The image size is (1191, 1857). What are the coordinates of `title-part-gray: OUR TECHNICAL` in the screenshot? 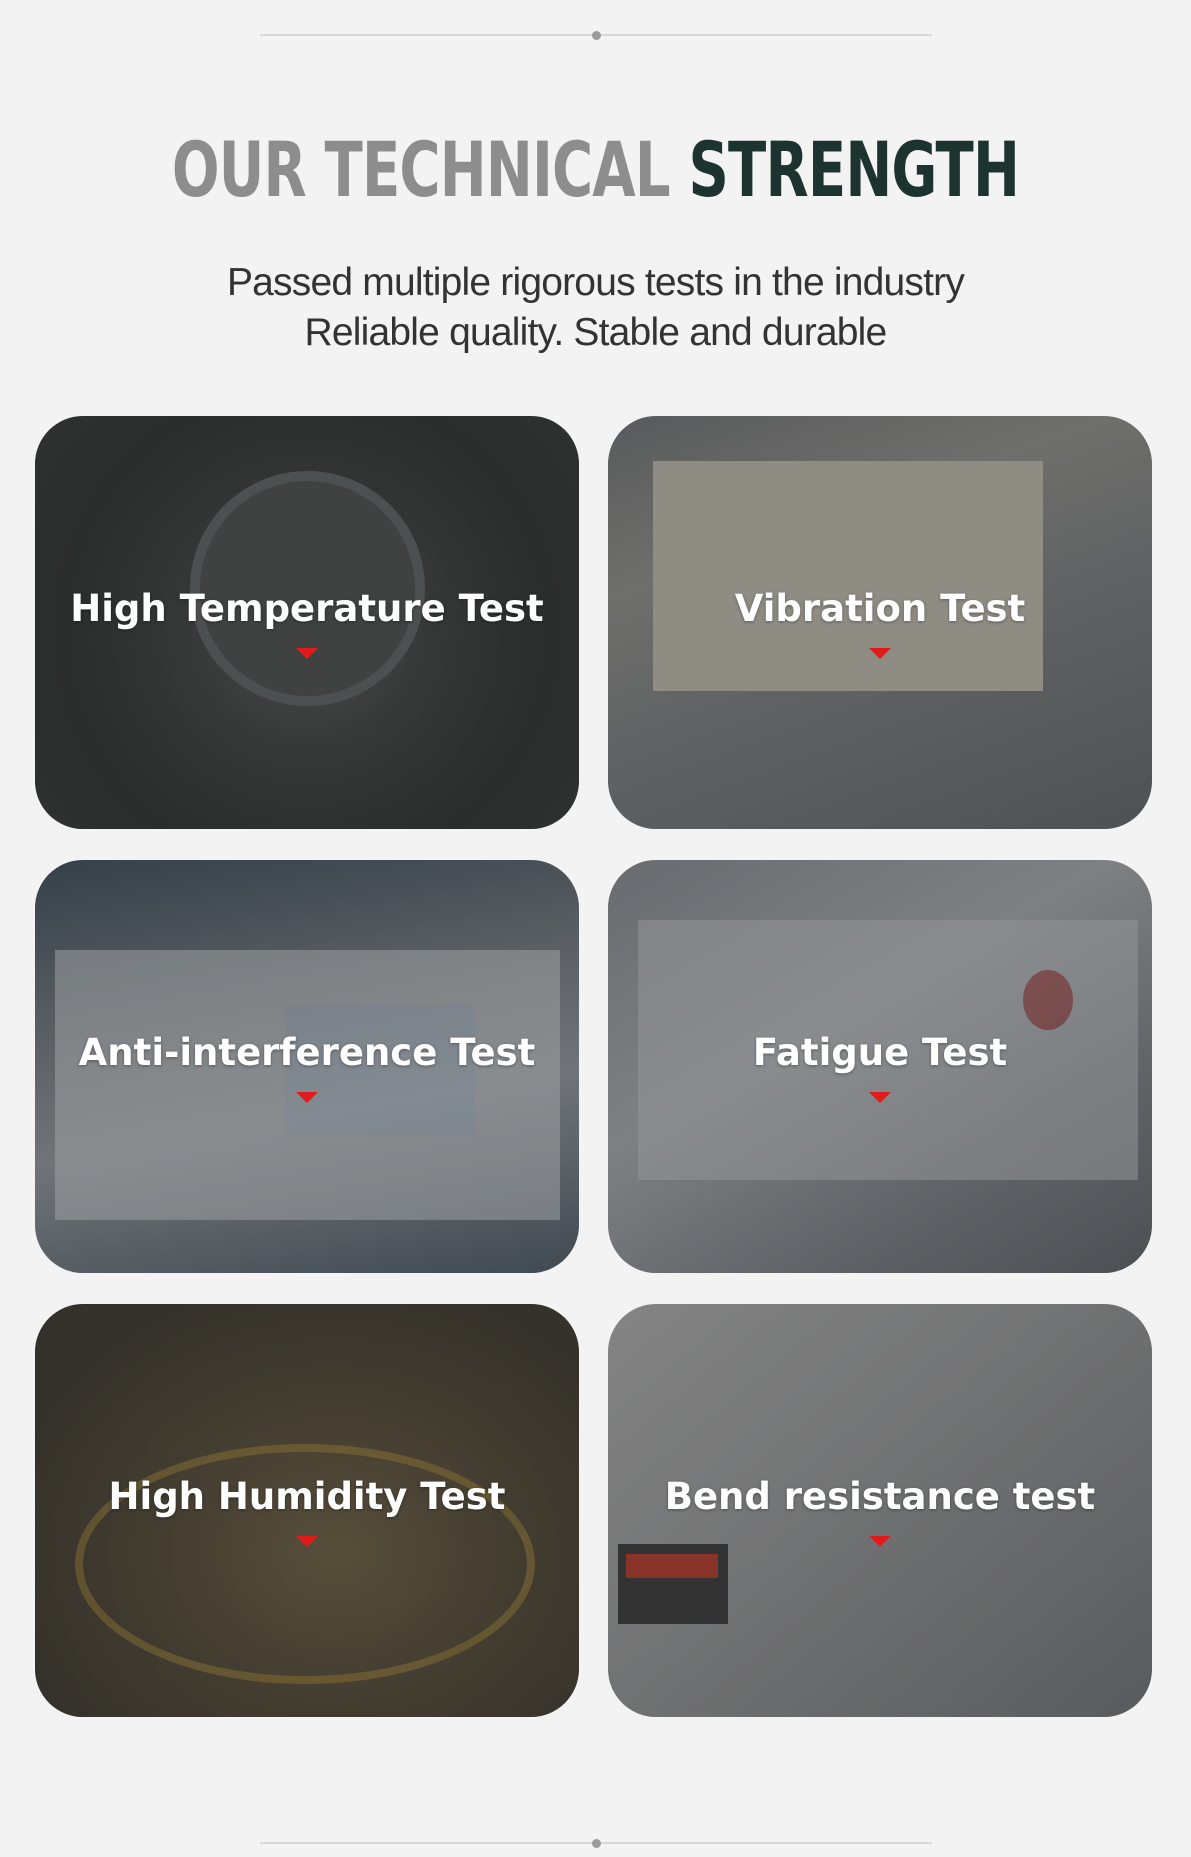 It's located at (421, 169).